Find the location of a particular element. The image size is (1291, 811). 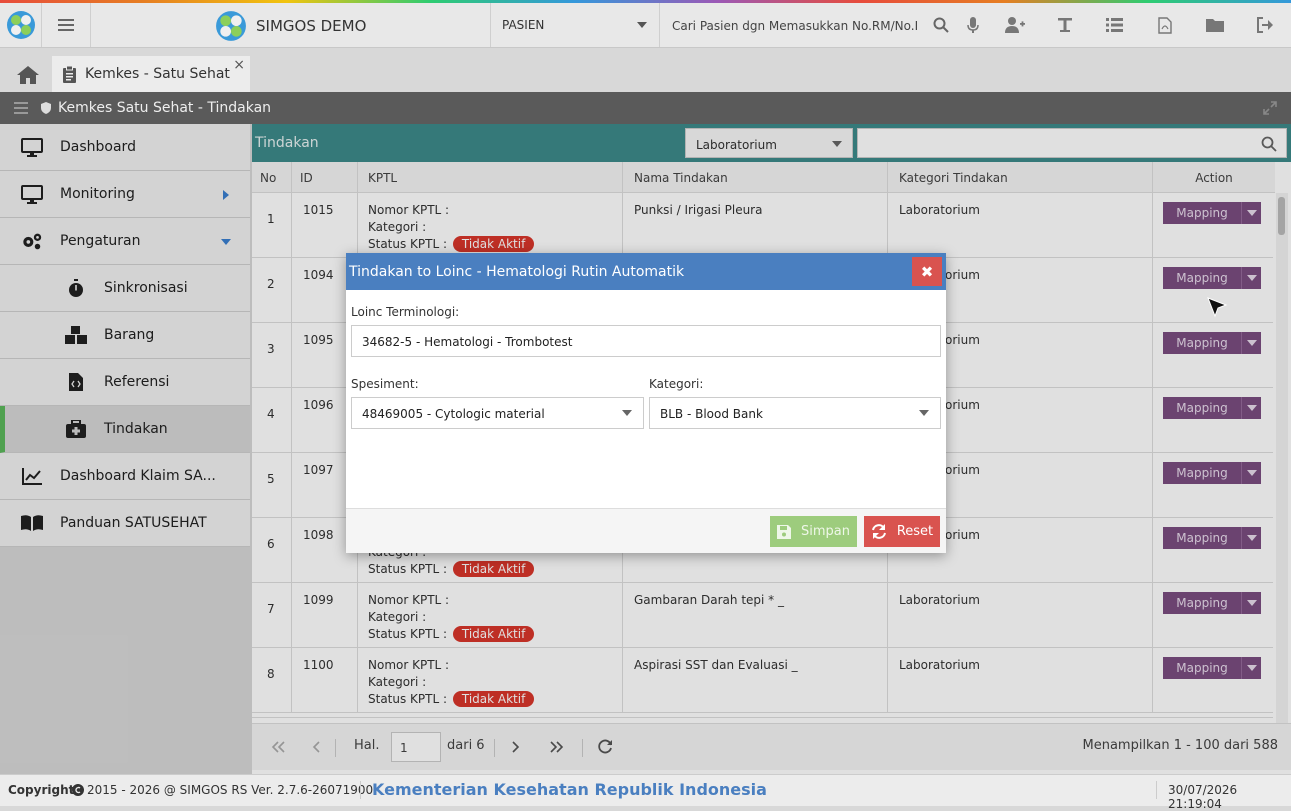

kategori-value: BLB - Blood Bank is located at coordinates (711, 414).